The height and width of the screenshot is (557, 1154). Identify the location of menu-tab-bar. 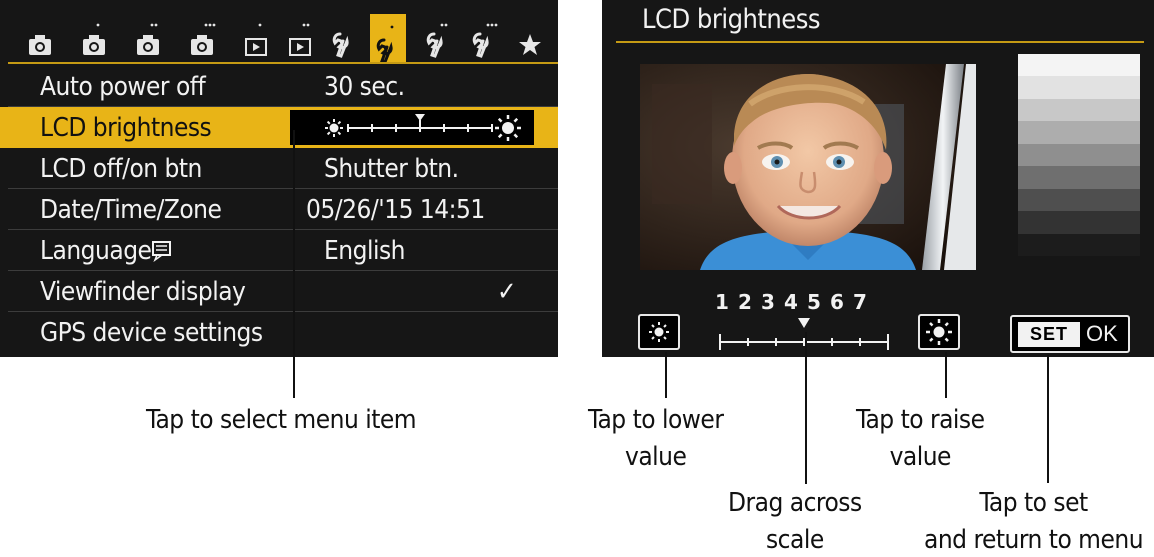
(279, 33).